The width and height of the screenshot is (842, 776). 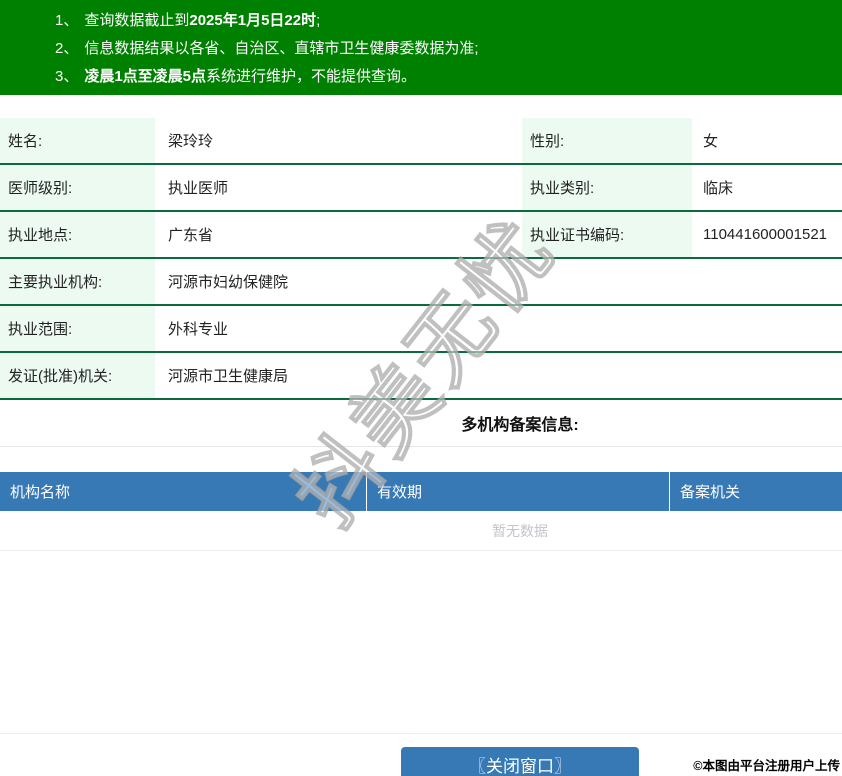 What do you see at coordinates (607, 234) in the screenshot?
I see `field-label-certificate-number: 执业证书编码:` at bounding box center [607, 234].